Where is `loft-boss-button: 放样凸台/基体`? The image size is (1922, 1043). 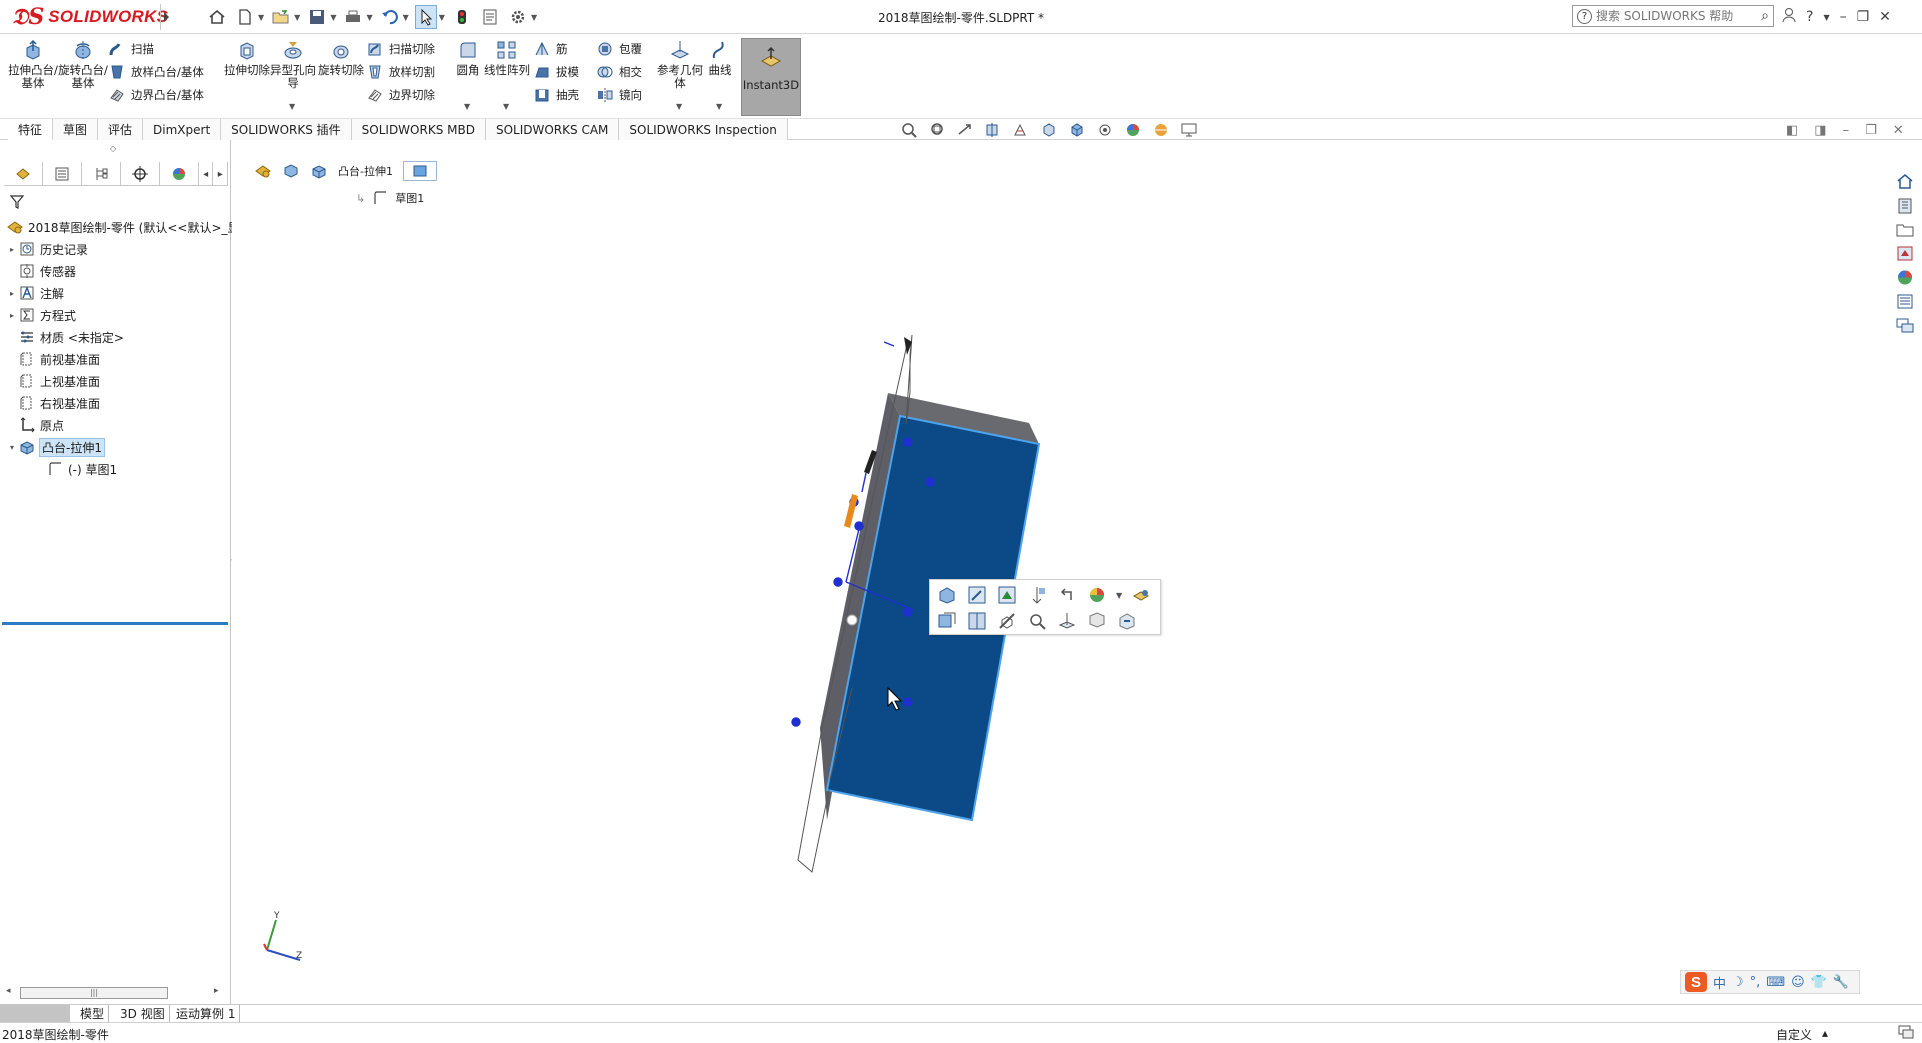 loft-boss-button: 放样凸台/基体 is located at coordinates (156, 72).